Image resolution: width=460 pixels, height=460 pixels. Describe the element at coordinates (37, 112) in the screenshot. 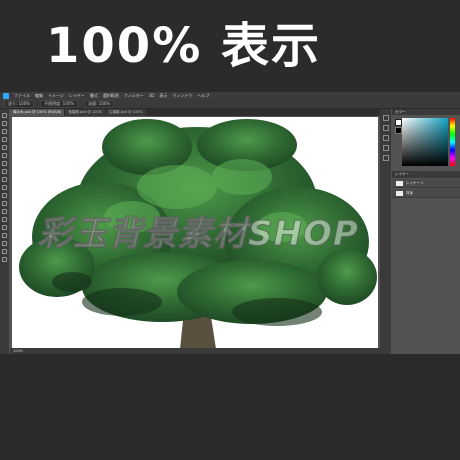

I see `document-tab: 緑の木.psd @ 100% (RGB/8)` at that location.